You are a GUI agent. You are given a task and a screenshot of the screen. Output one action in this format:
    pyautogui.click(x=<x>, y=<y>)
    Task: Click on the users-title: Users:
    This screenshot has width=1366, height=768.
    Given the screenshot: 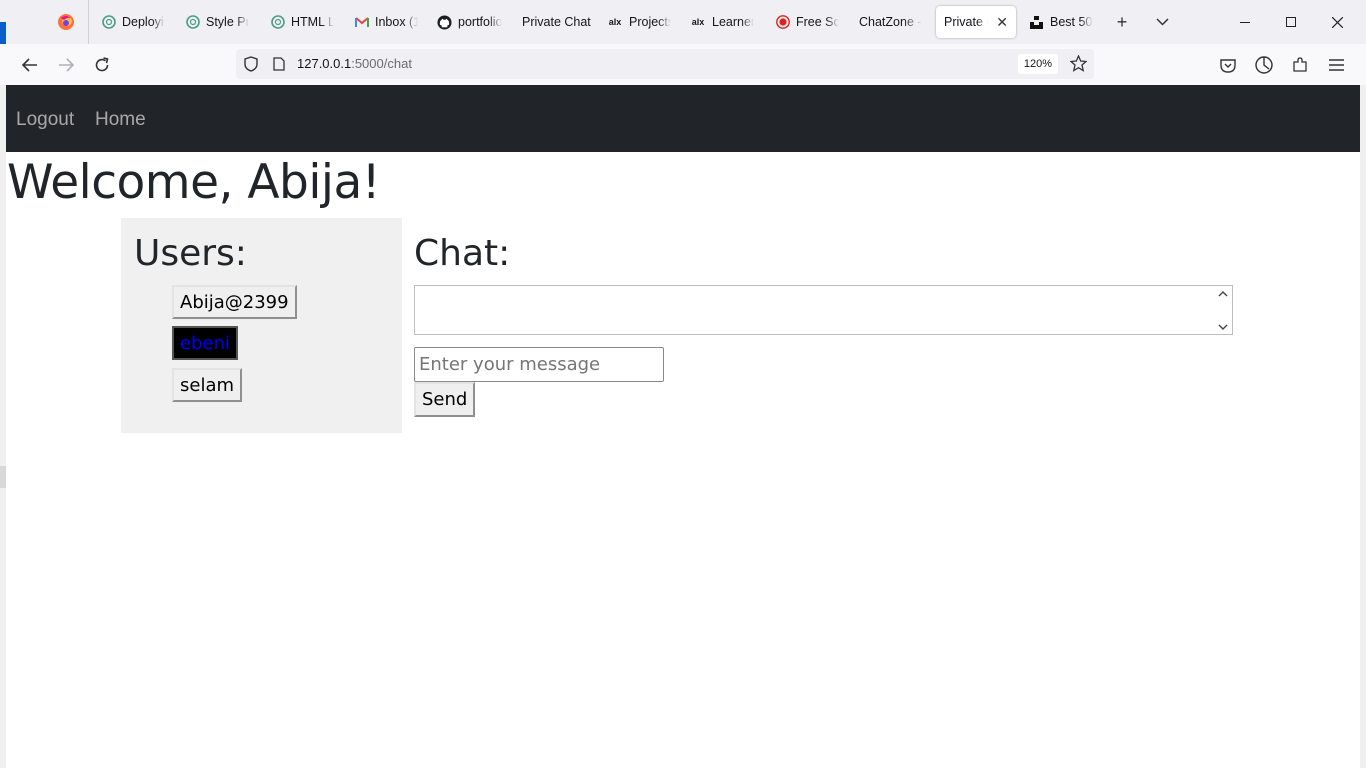 What is the action you would take?
    pyautogui.click(x=190, y=253)
    